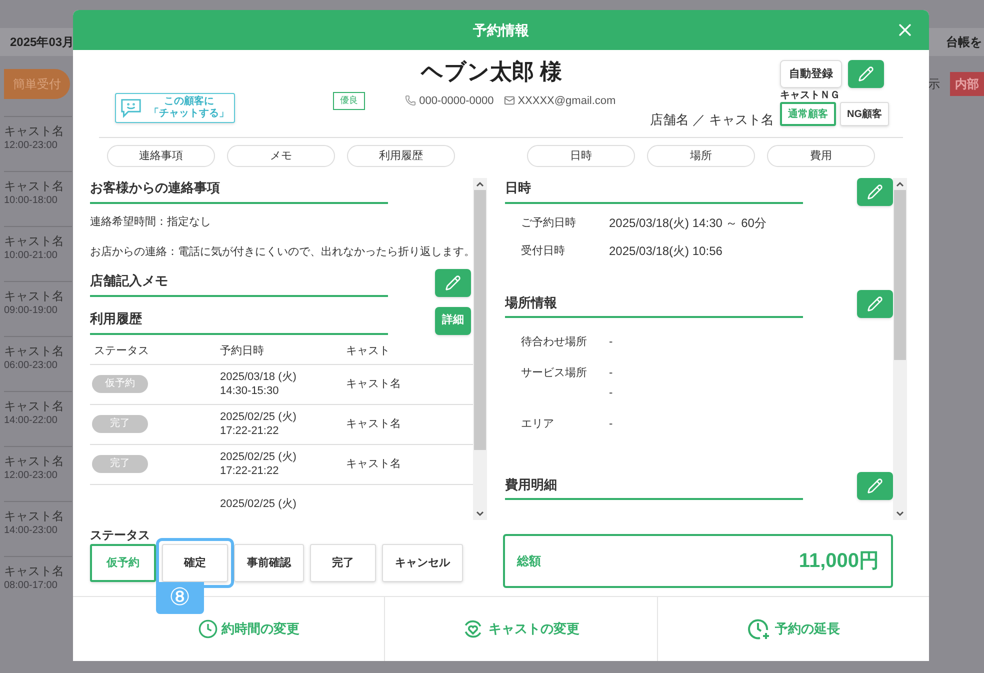  What do you see at coordinates (180, 598) in the screenshot?
I see `step-number: ⑧` at bounding box center [180, 598].